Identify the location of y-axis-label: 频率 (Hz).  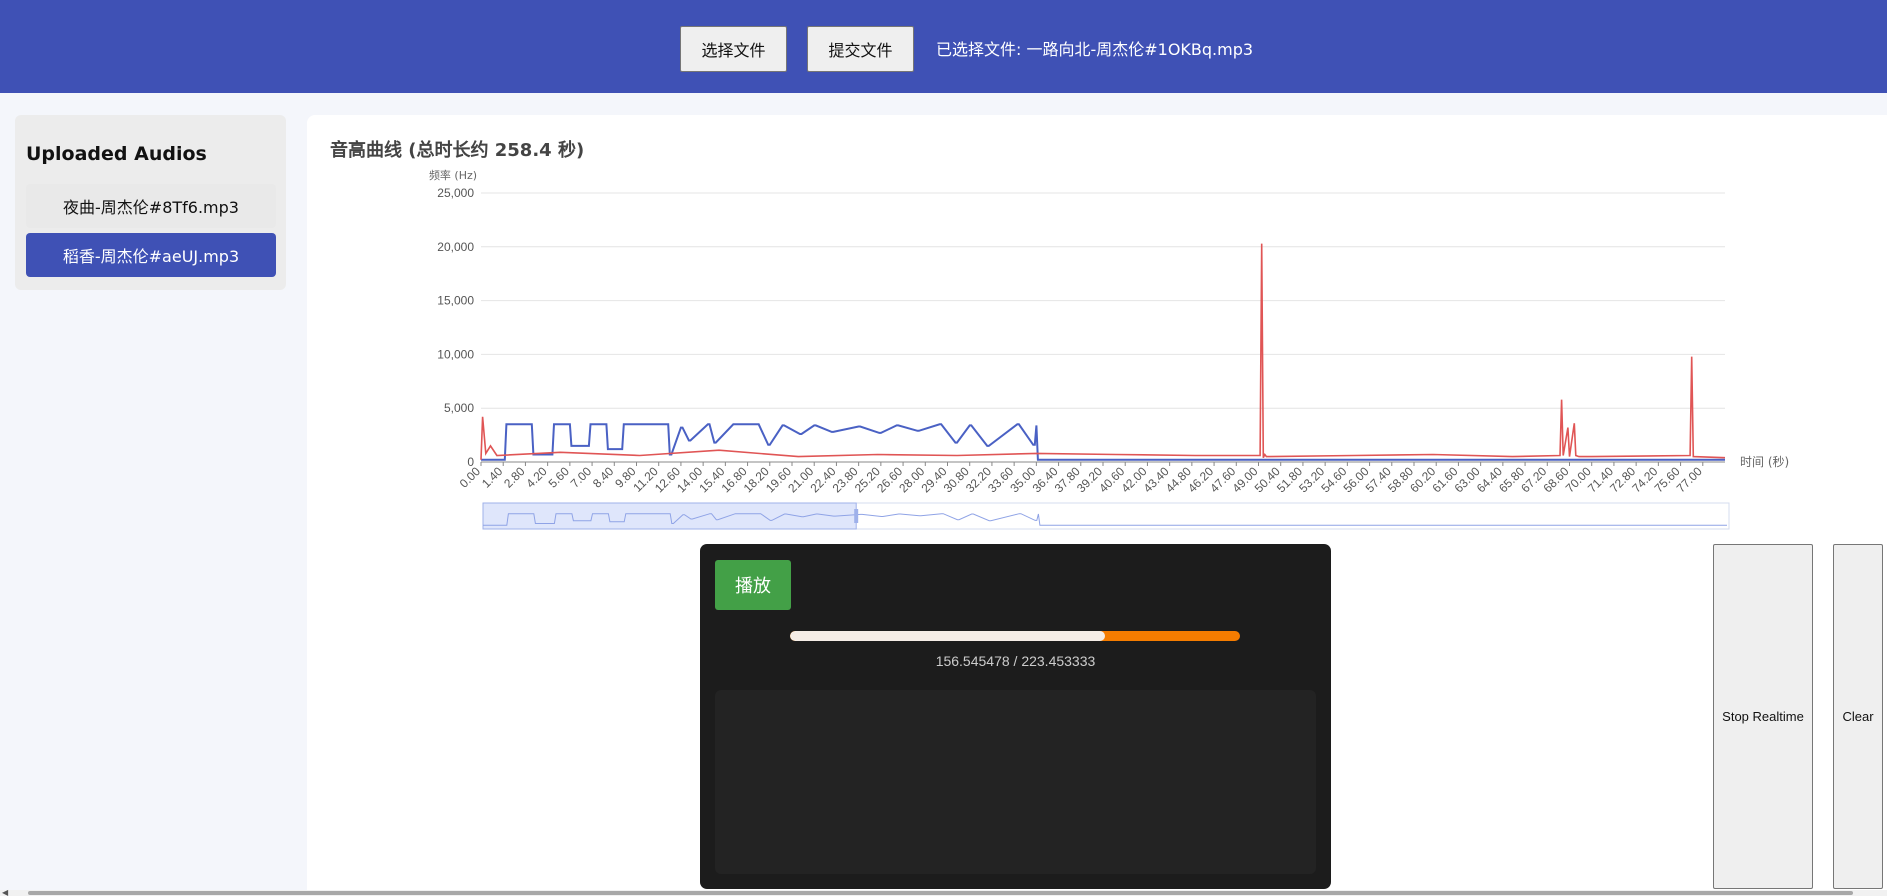
(453, 175).